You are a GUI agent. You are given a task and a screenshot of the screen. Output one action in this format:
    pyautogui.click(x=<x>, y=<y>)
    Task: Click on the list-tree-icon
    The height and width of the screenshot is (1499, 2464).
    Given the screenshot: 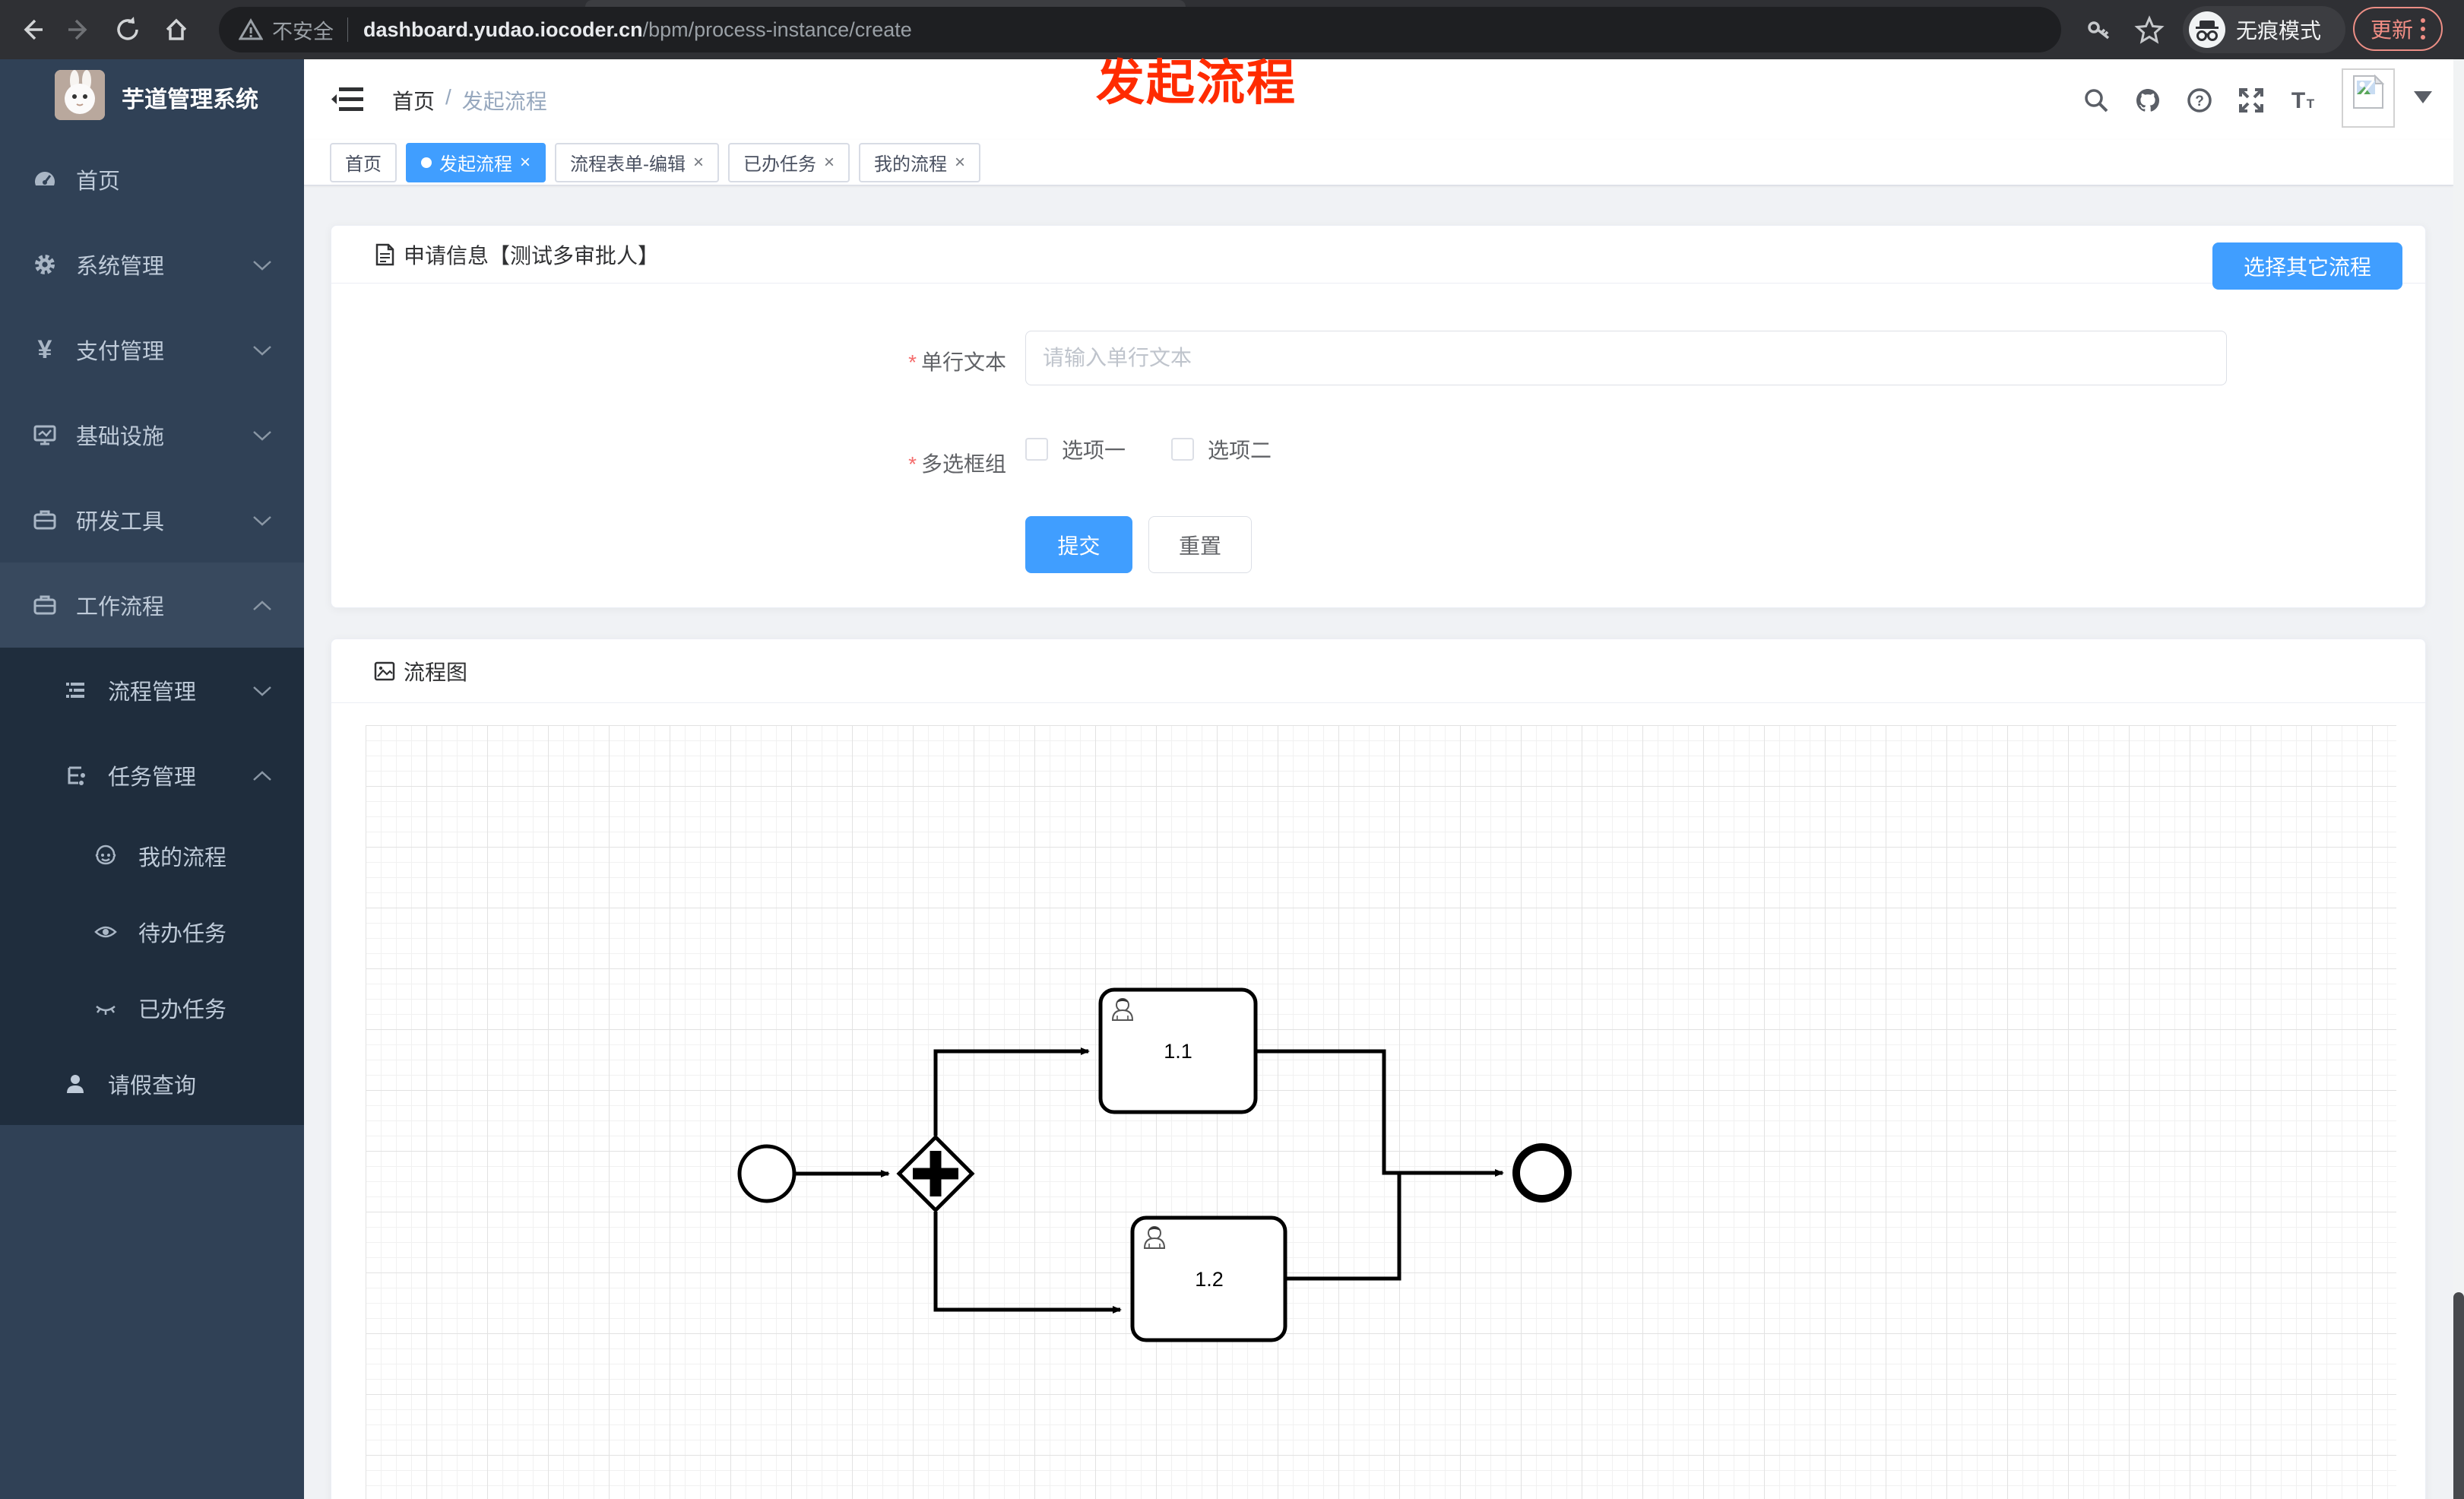 What is the action you would take?
    pyautogui.click(x=75, y=690)
    